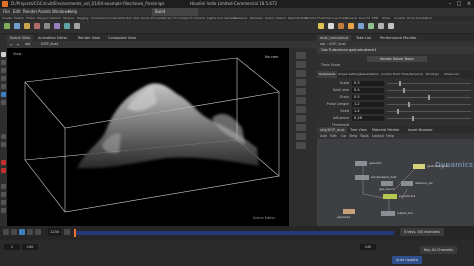 The width and height of the screenshot is (474, 266). I want to click on menu-help: Help, so click(72, 11).